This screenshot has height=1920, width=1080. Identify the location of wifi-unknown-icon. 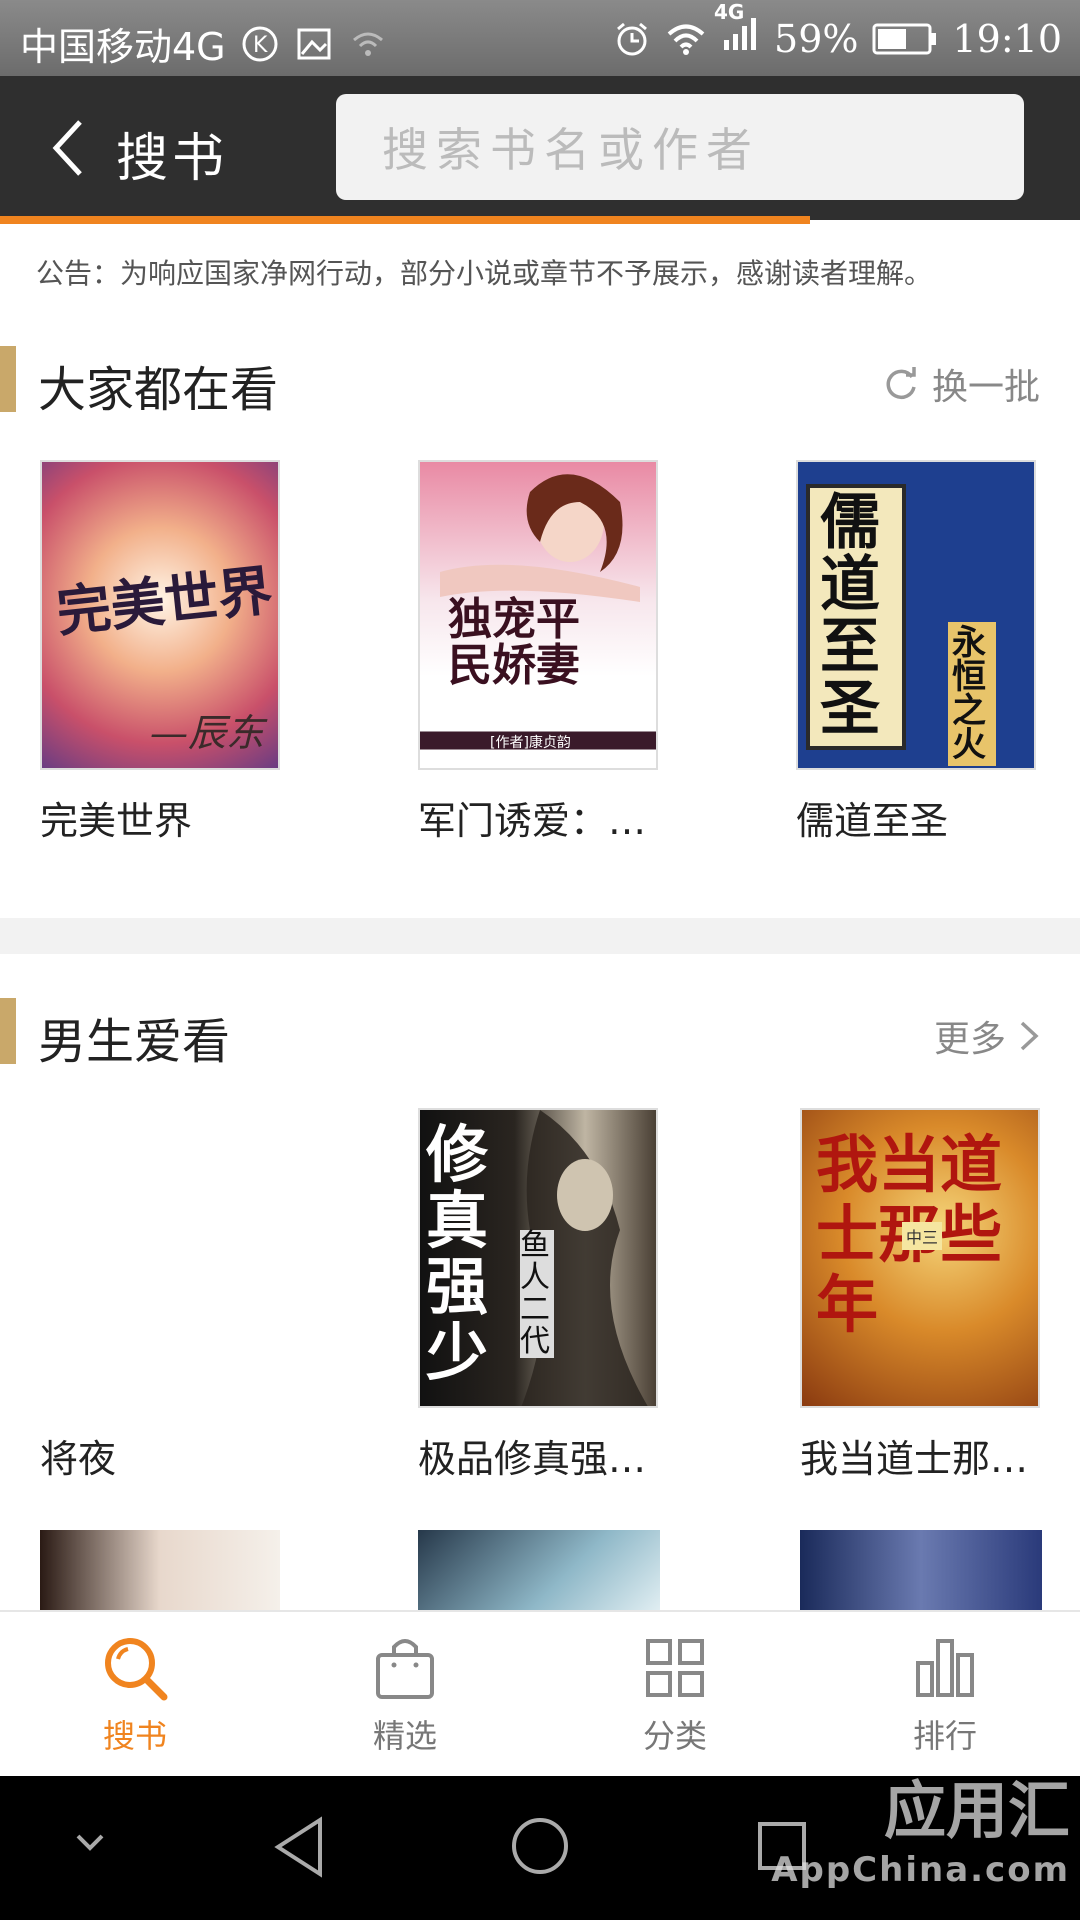
(367, 44).